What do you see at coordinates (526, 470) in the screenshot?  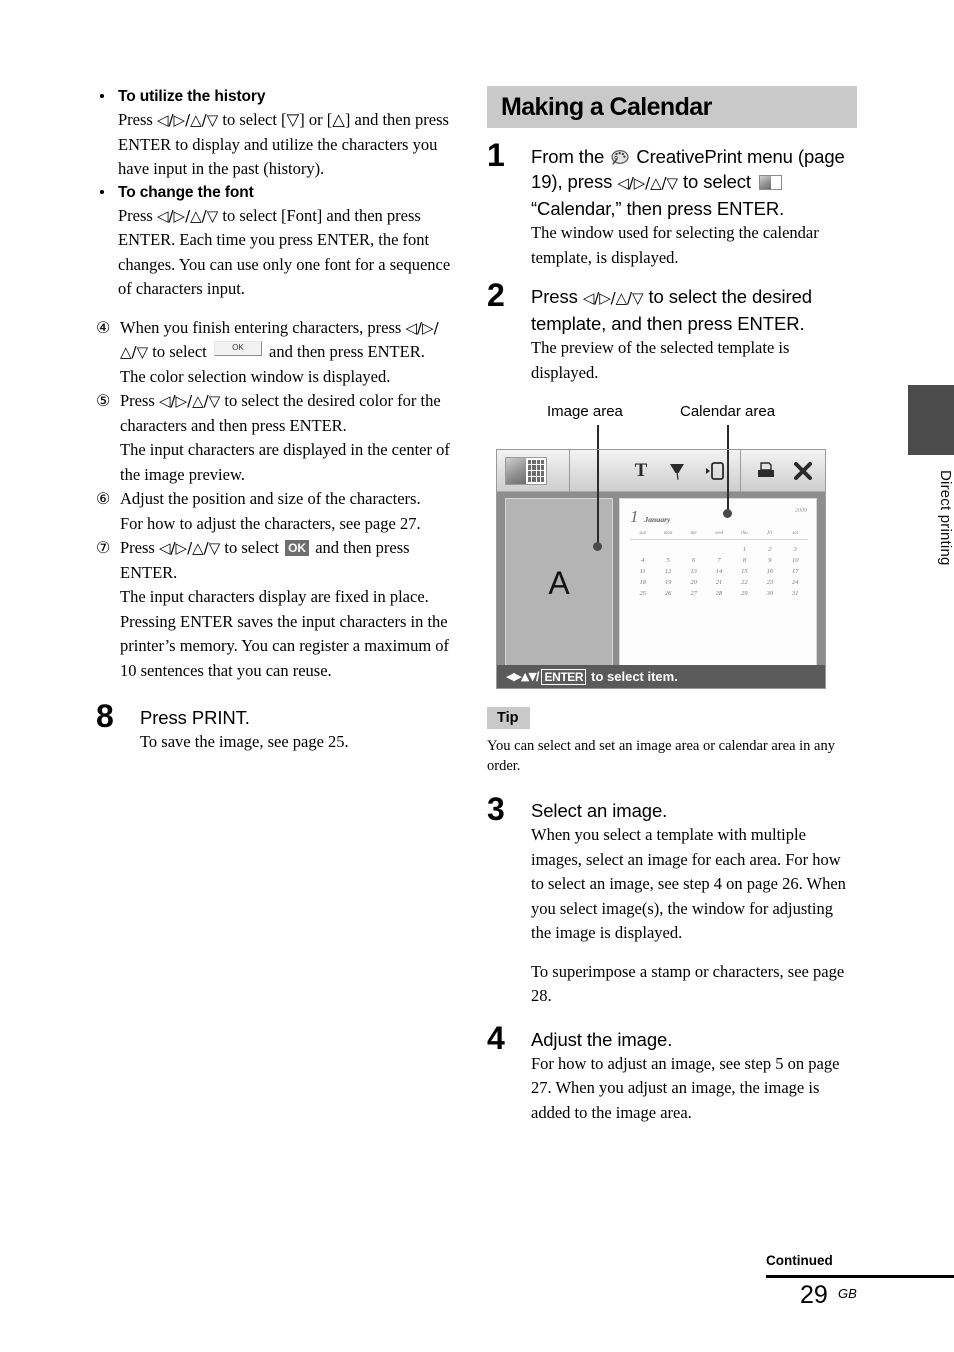 I see `calendar-image-thumbnail-icon` at bounding box center [526, 470].